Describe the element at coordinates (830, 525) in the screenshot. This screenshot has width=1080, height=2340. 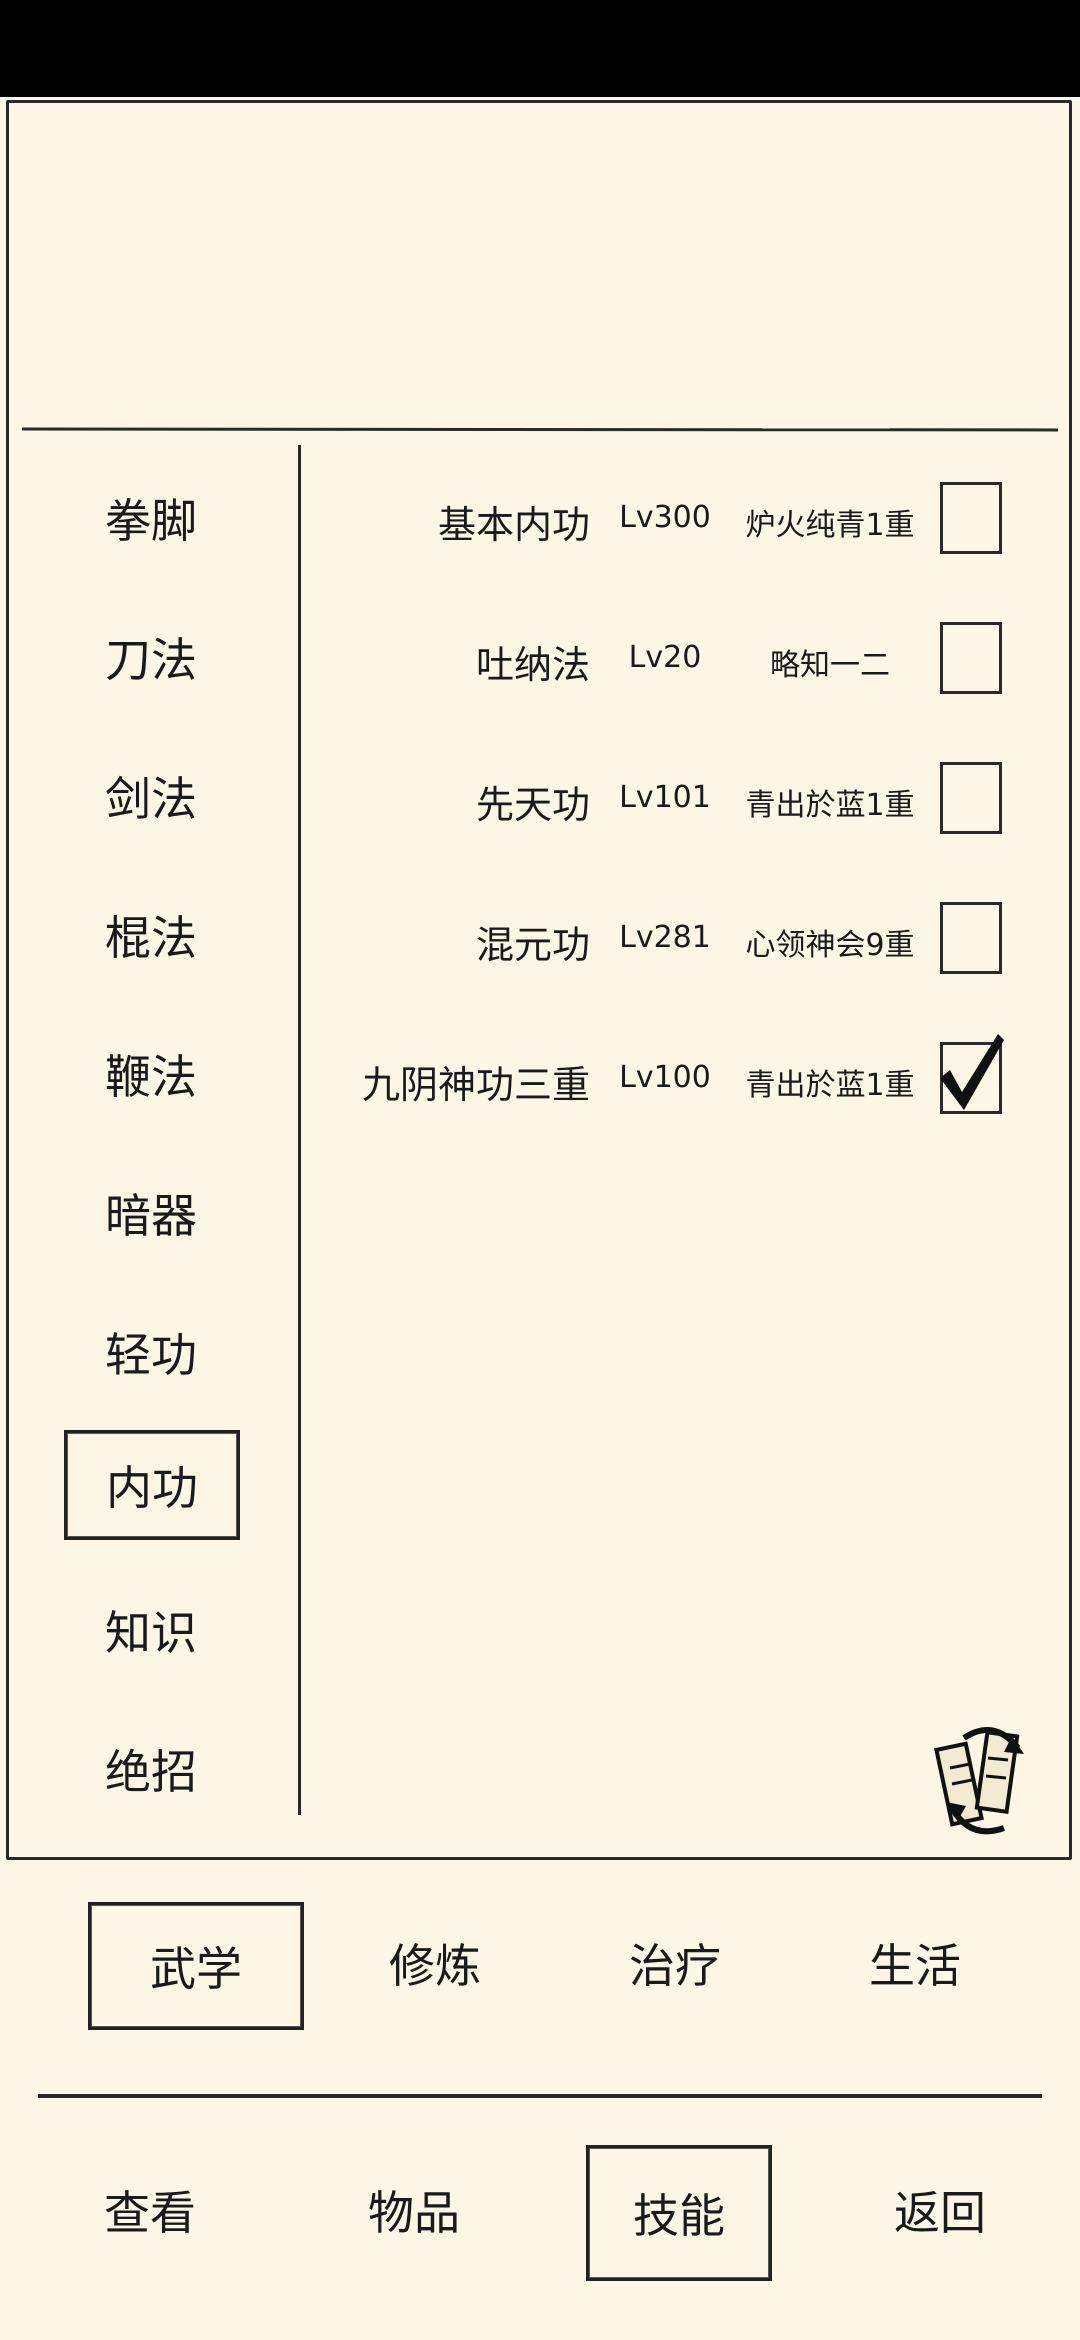
I see `skill-rank: 炉火纯青1重` at that location.